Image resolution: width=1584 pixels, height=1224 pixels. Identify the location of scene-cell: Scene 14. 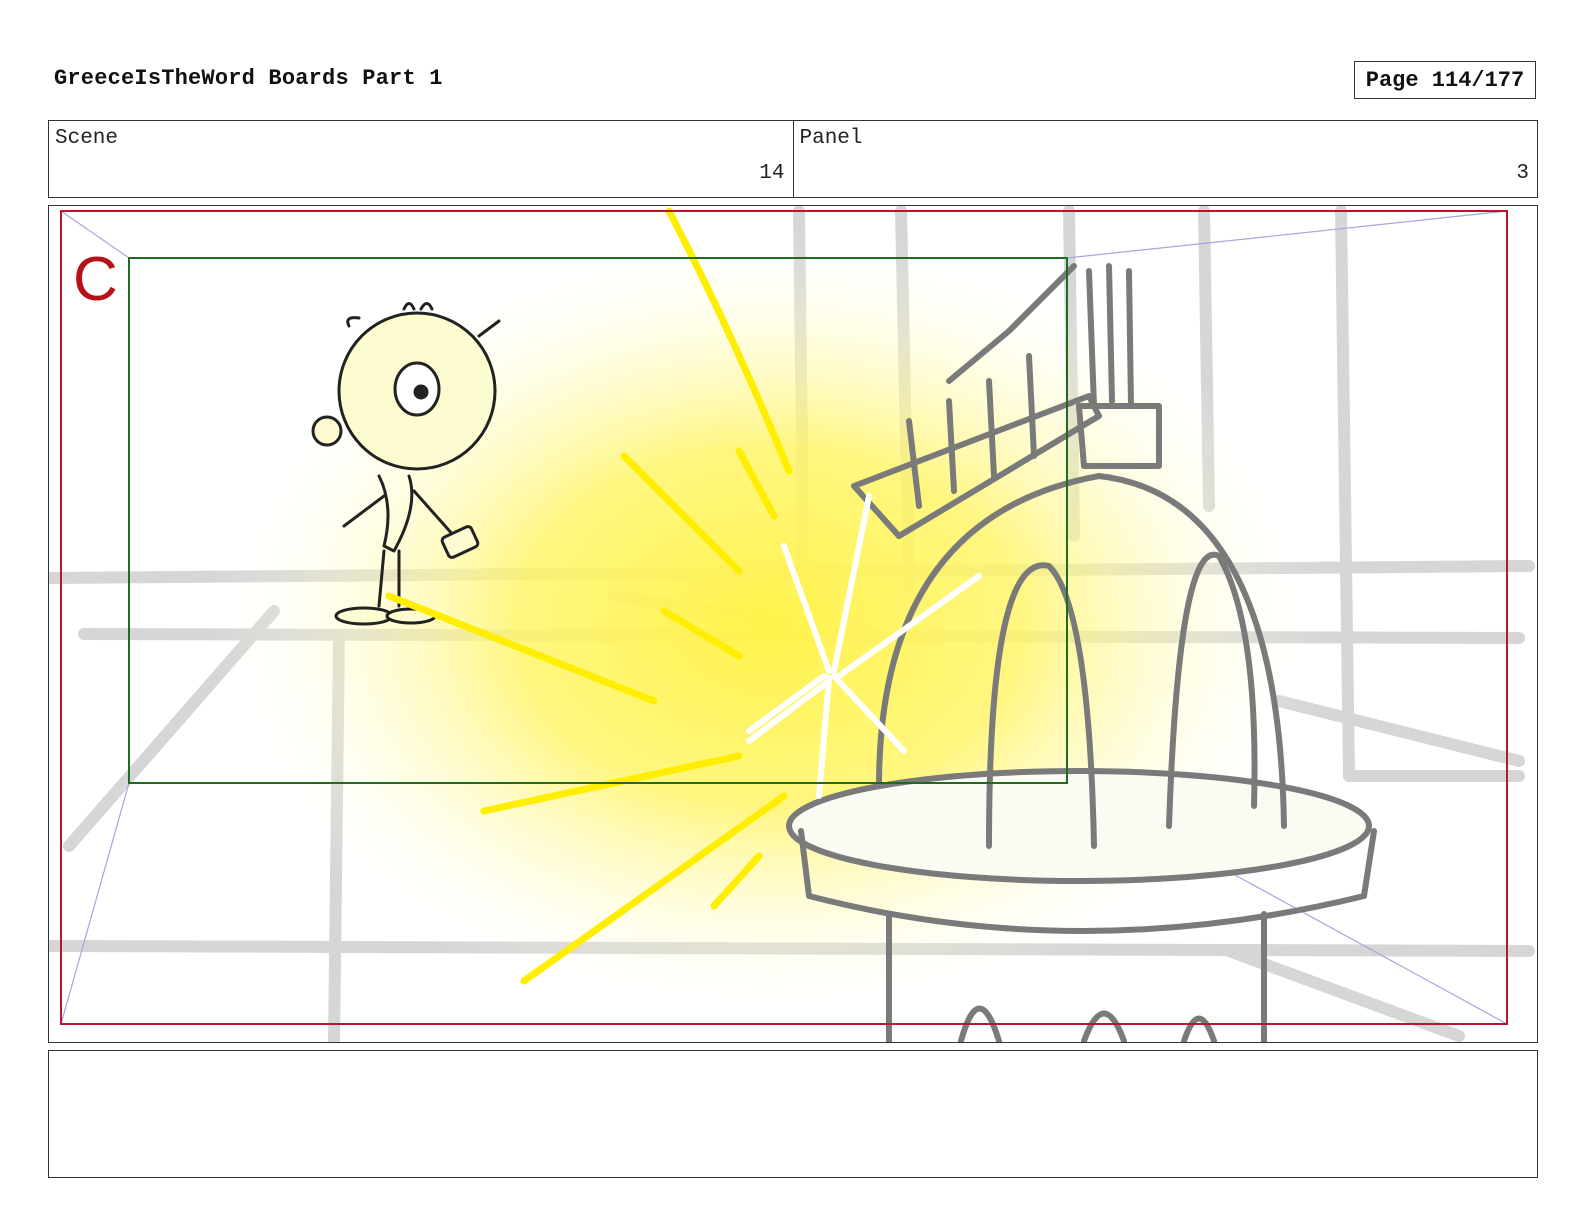
(421, 159).